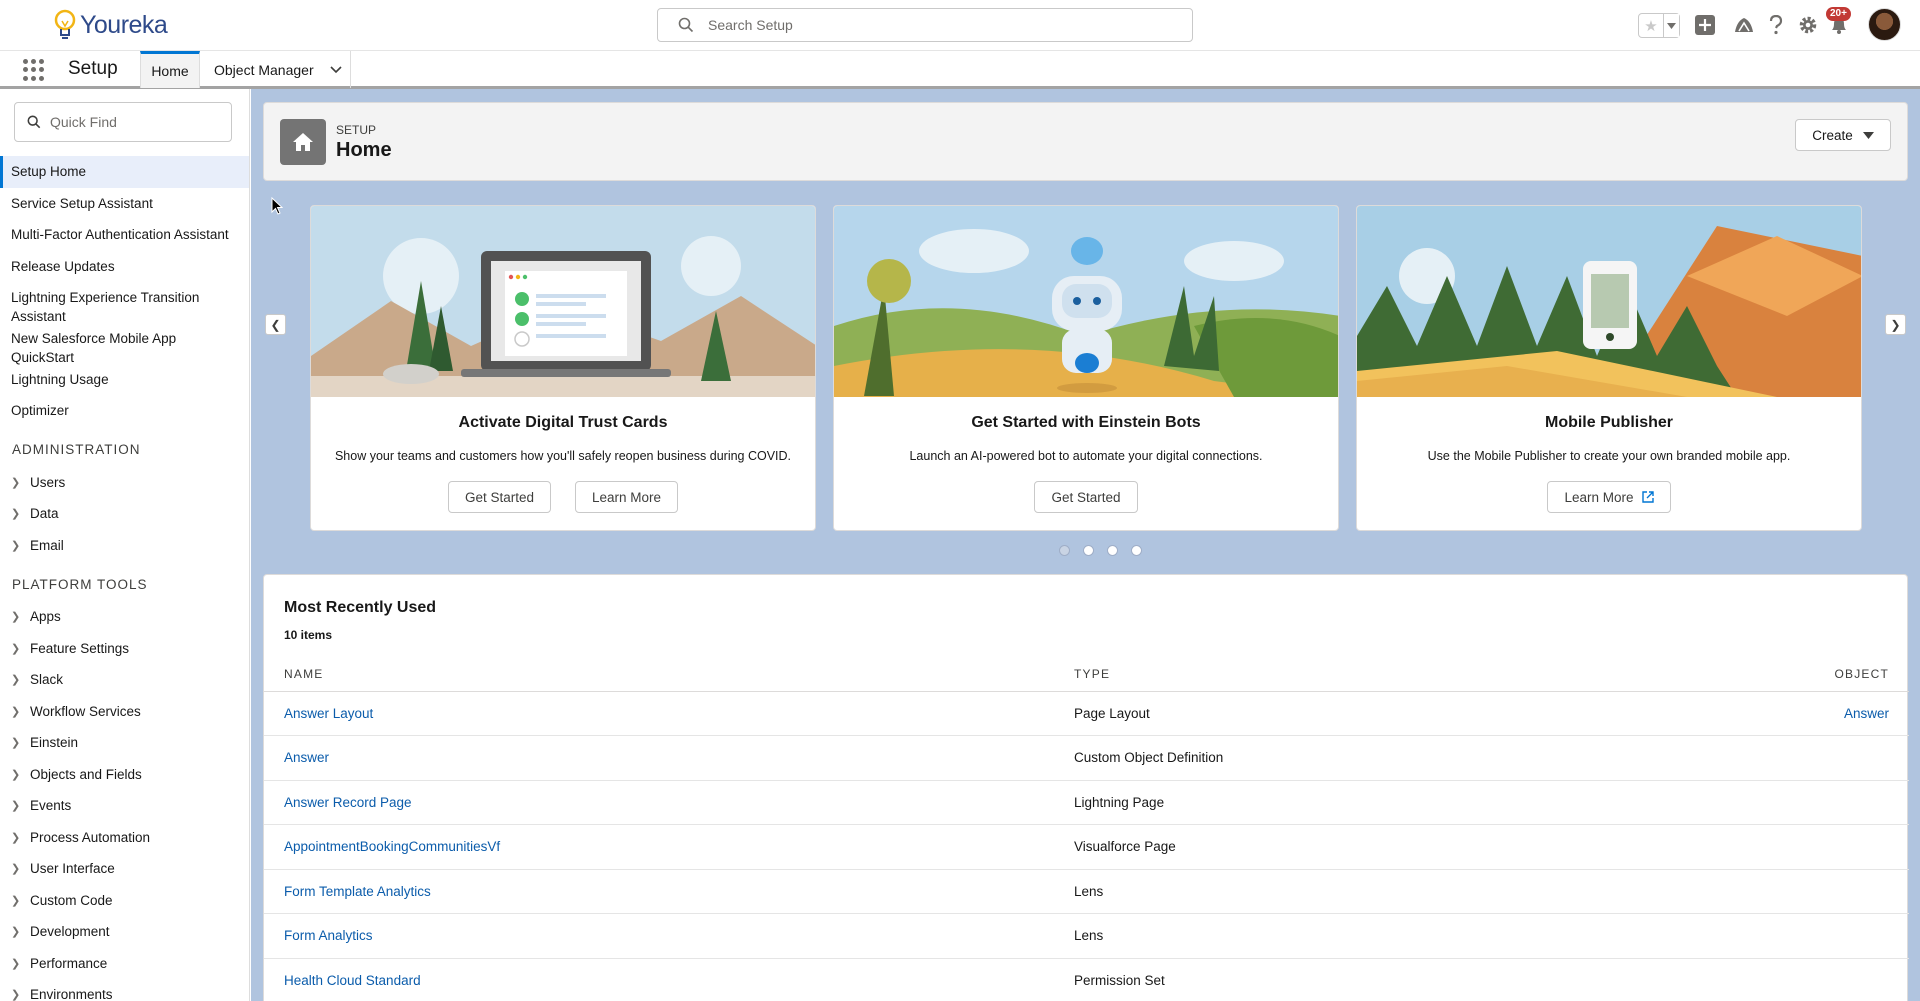 The image size is (1920, 1001). What do you see at coordinates (124, 204) in the screenshot?
I see `sidebar-item-service-setup-assistant: Service Setup Assistant` at bounding box center [124, 204].